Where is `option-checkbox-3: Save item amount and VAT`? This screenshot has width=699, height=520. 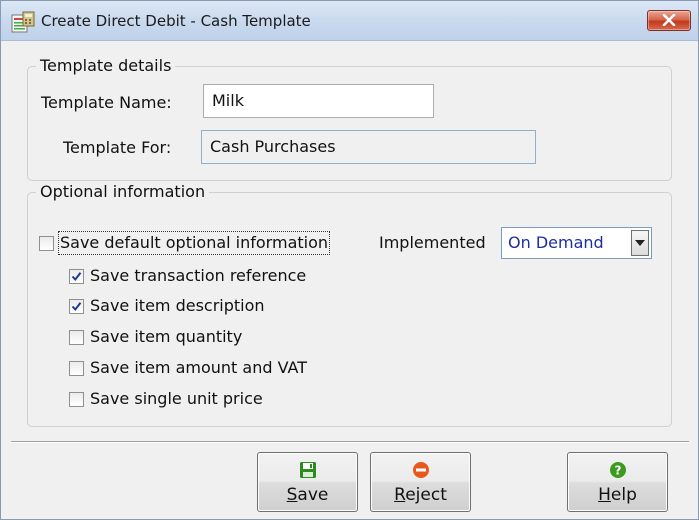 option-checkbox-3: Save item amount and VAT is located at coordinates (188, 368).